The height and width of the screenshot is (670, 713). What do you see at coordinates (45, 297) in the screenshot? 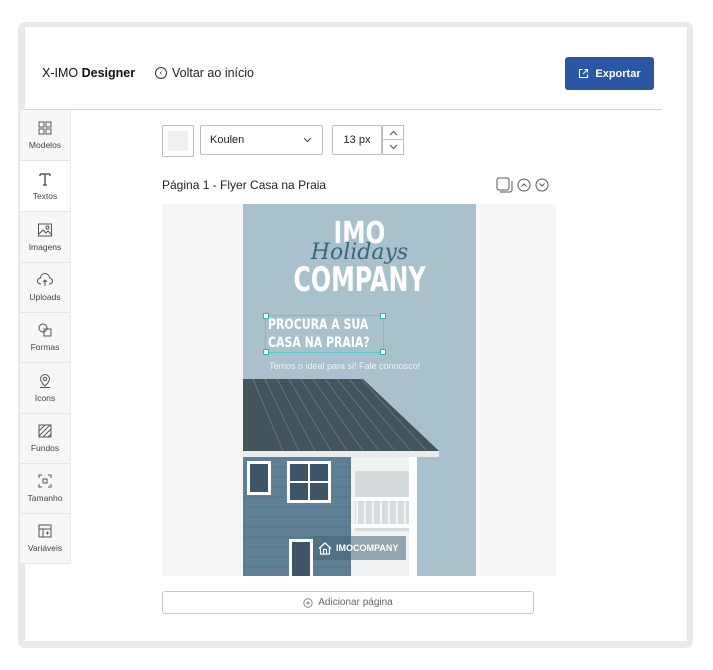
I see `sidebar-item-label: Uploads` at bounding box center [45, 297].